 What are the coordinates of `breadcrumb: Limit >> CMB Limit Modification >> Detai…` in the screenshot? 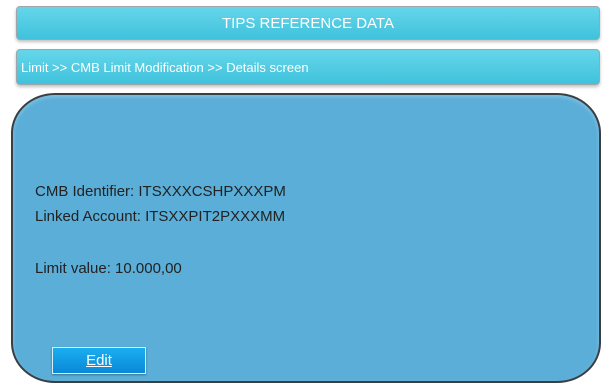 It's located at (308, 67).